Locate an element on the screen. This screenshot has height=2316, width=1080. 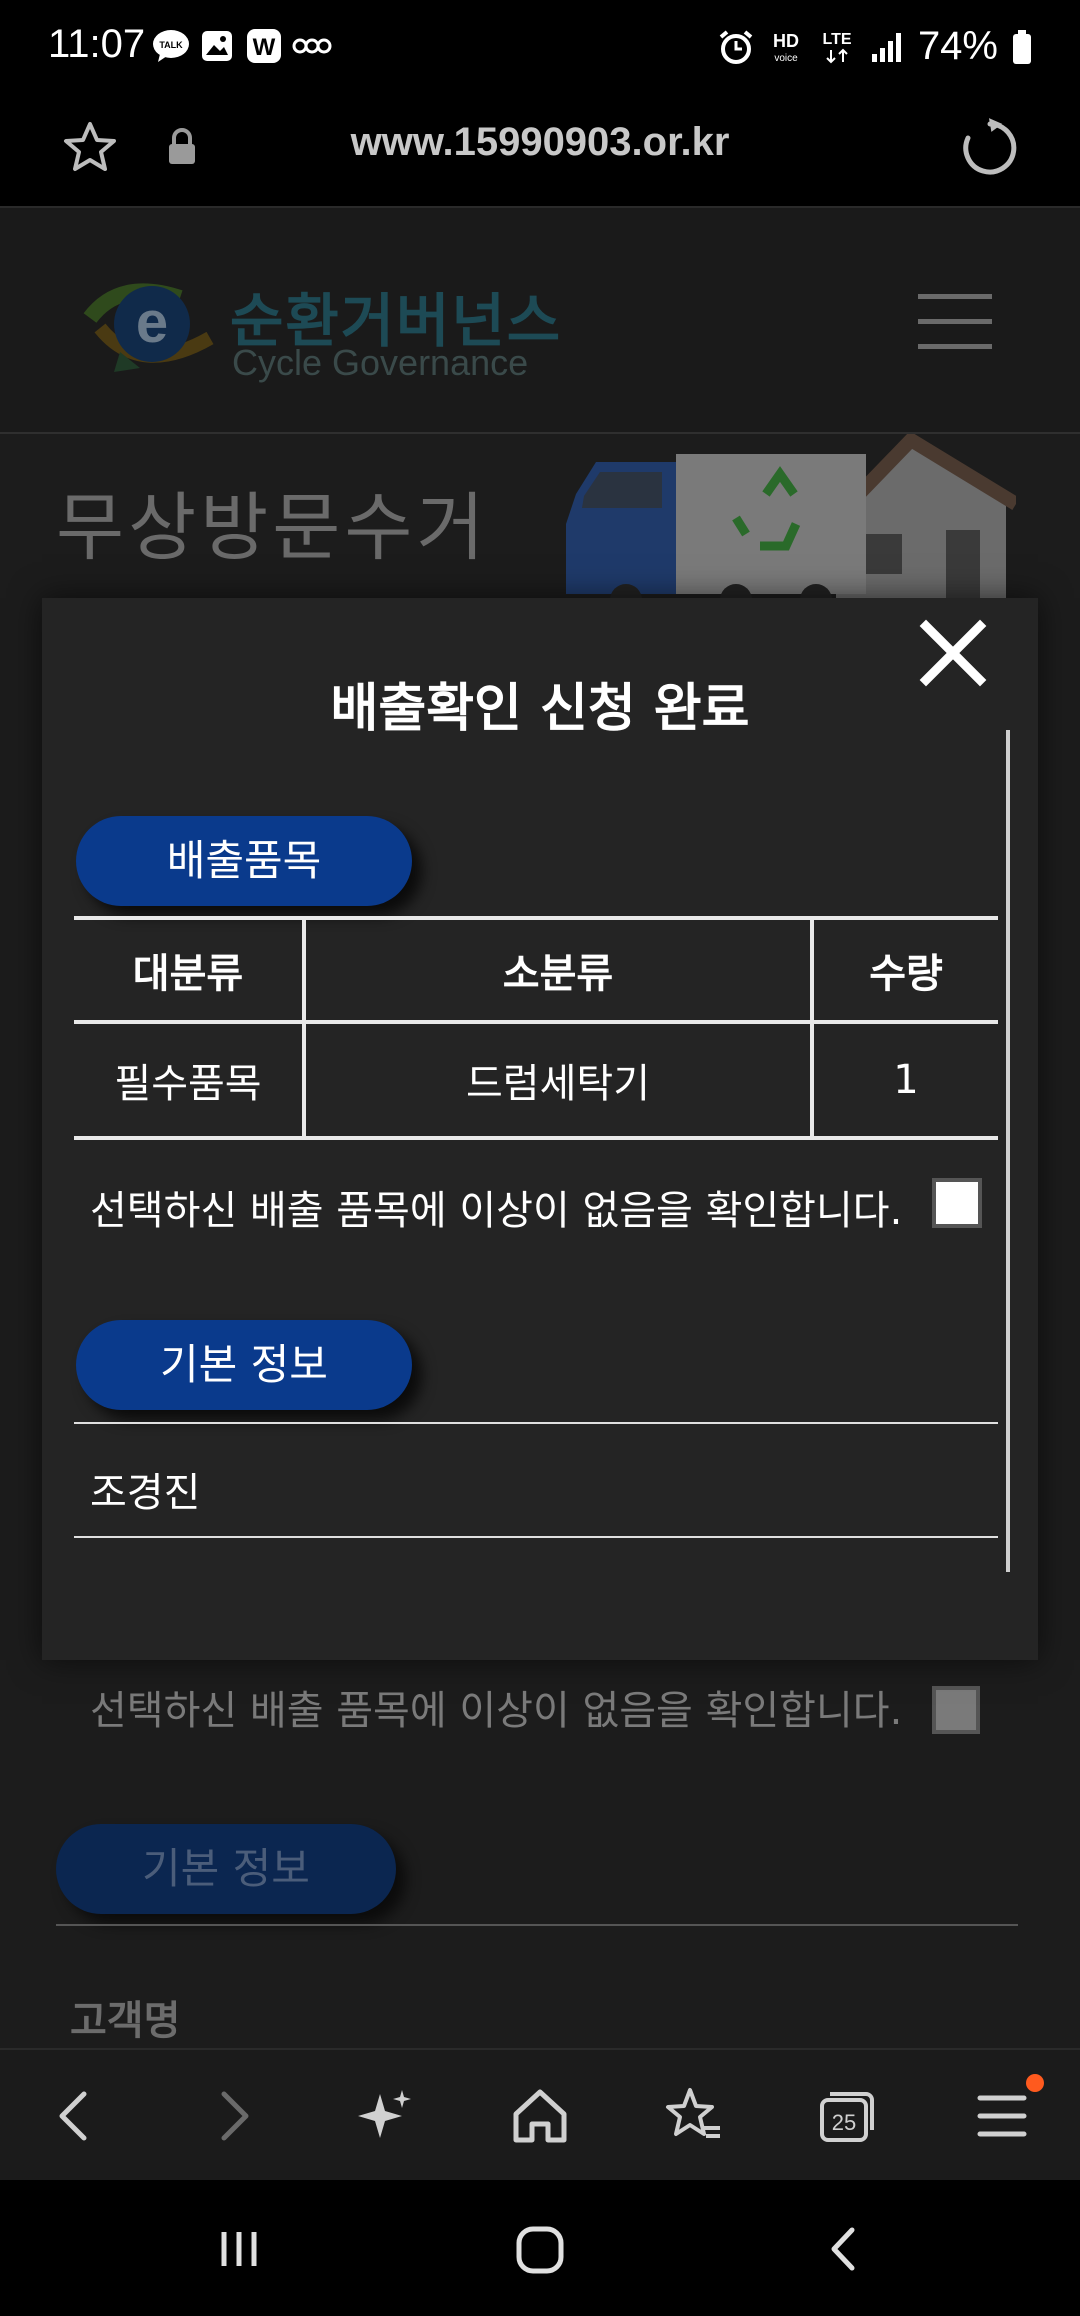
info-section-pill: 기본 정보 is located at coordinates (244, 1365).